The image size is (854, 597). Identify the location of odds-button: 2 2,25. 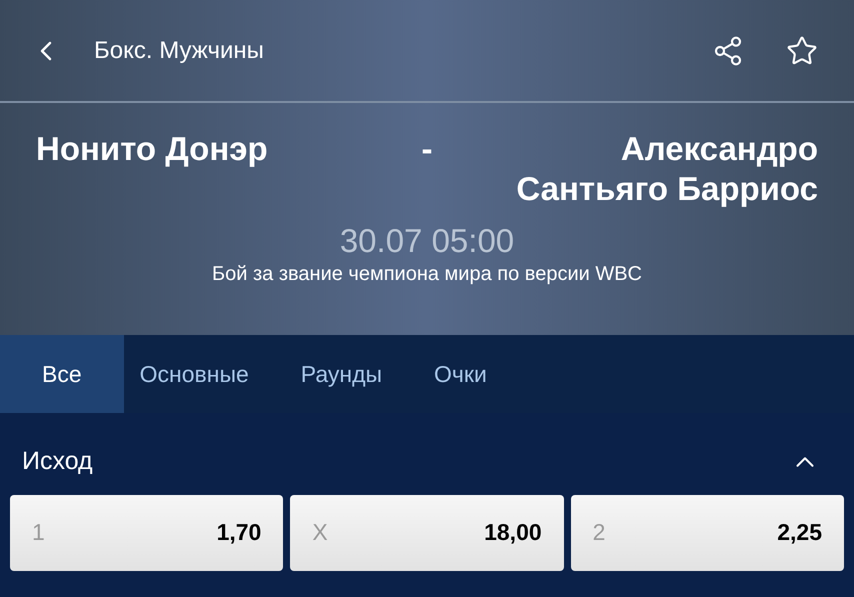
(707, 532).